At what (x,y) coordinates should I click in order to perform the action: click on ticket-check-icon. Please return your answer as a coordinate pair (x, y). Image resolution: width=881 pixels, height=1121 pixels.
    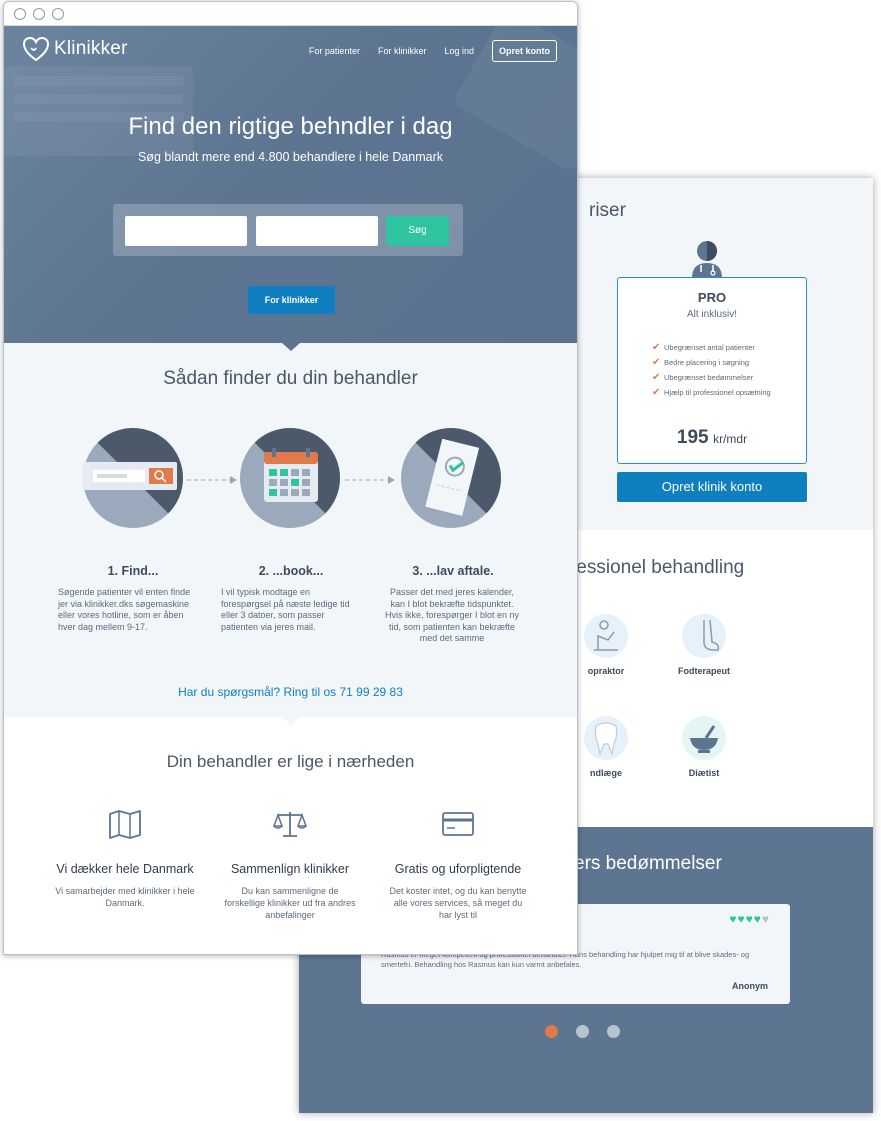
    Looking at the image, I should click on (451, 478).